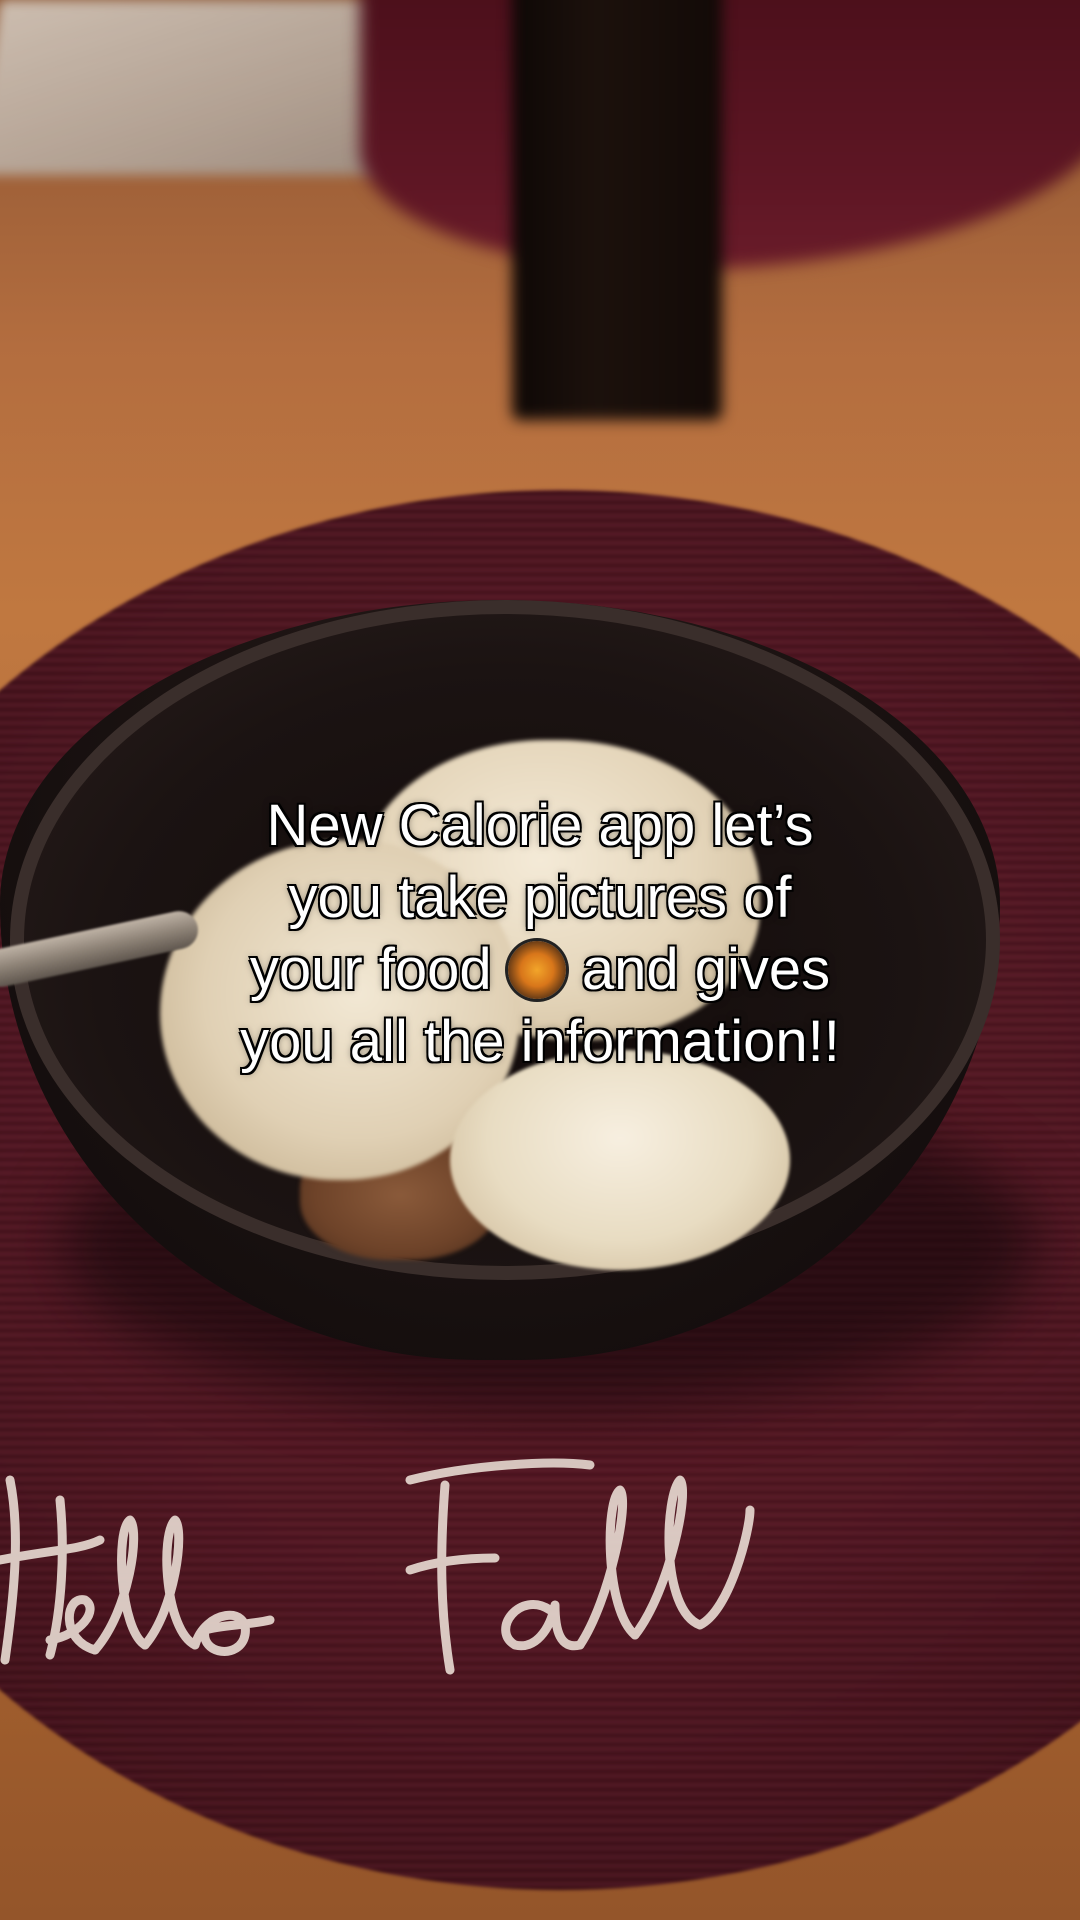 The width and height of the screenshot is (1080, 1920). I want to click on placemat-script-text, so click(445, 1570).